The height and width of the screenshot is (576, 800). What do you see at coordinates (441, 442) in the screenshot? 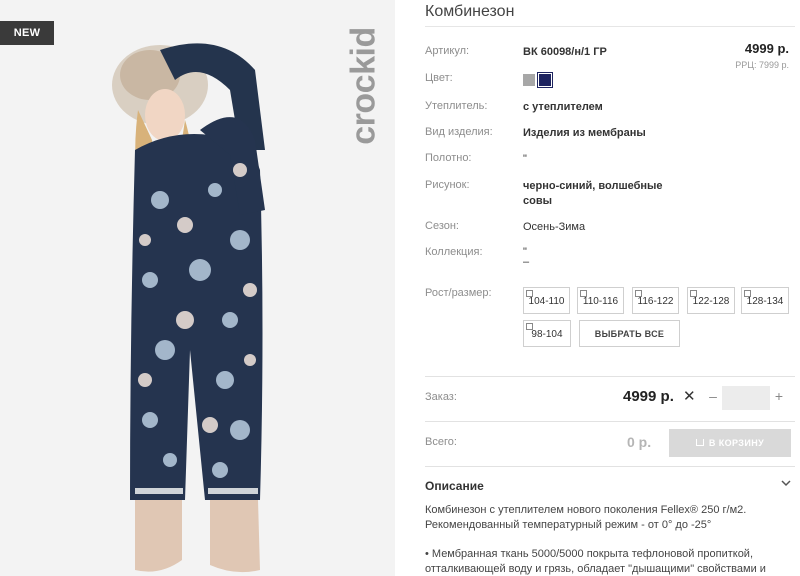
I see `total-label: Всего:` at bounding box center [441, 442].